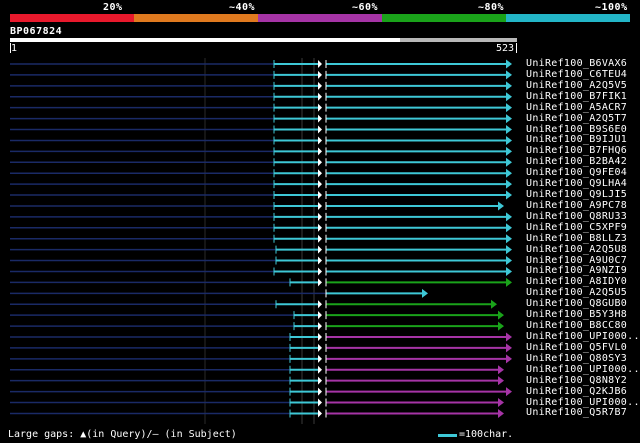  Describe the element at coordinates (576, 139) in the screenshot. I see `hit-label: UniRef100_B9IJU1` at that location.